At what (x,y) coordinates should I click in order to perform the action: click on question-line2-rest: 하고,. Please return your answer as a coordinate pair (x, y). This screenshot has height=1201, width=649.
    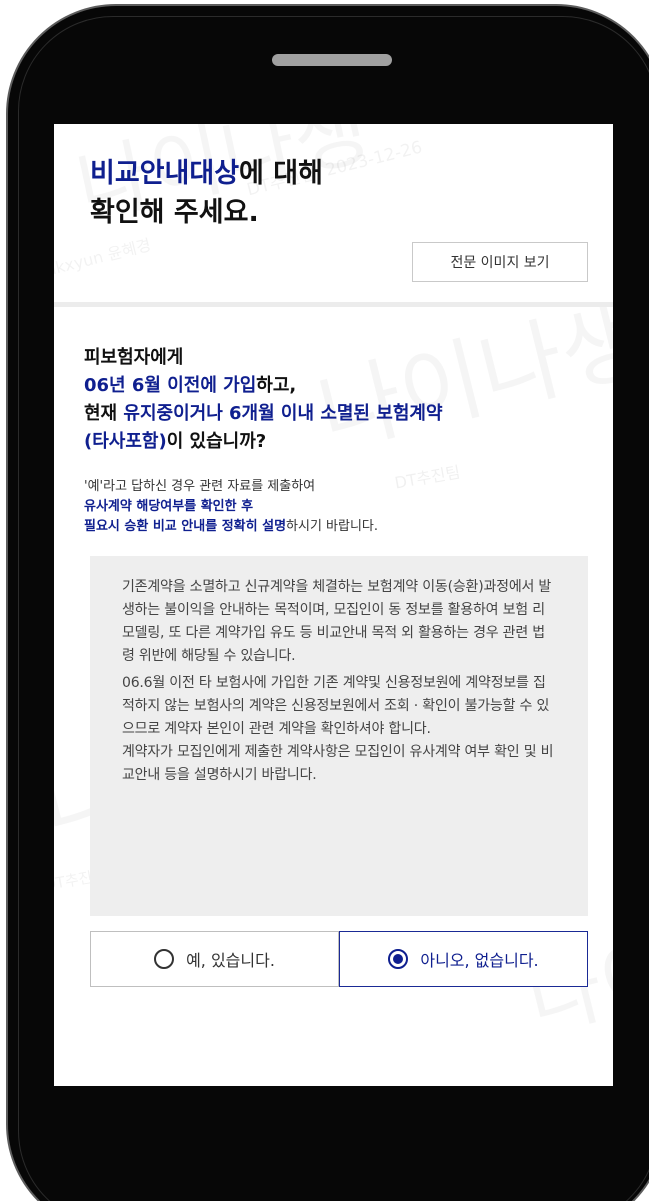
    Looking at the image, I should click on (276, 385).